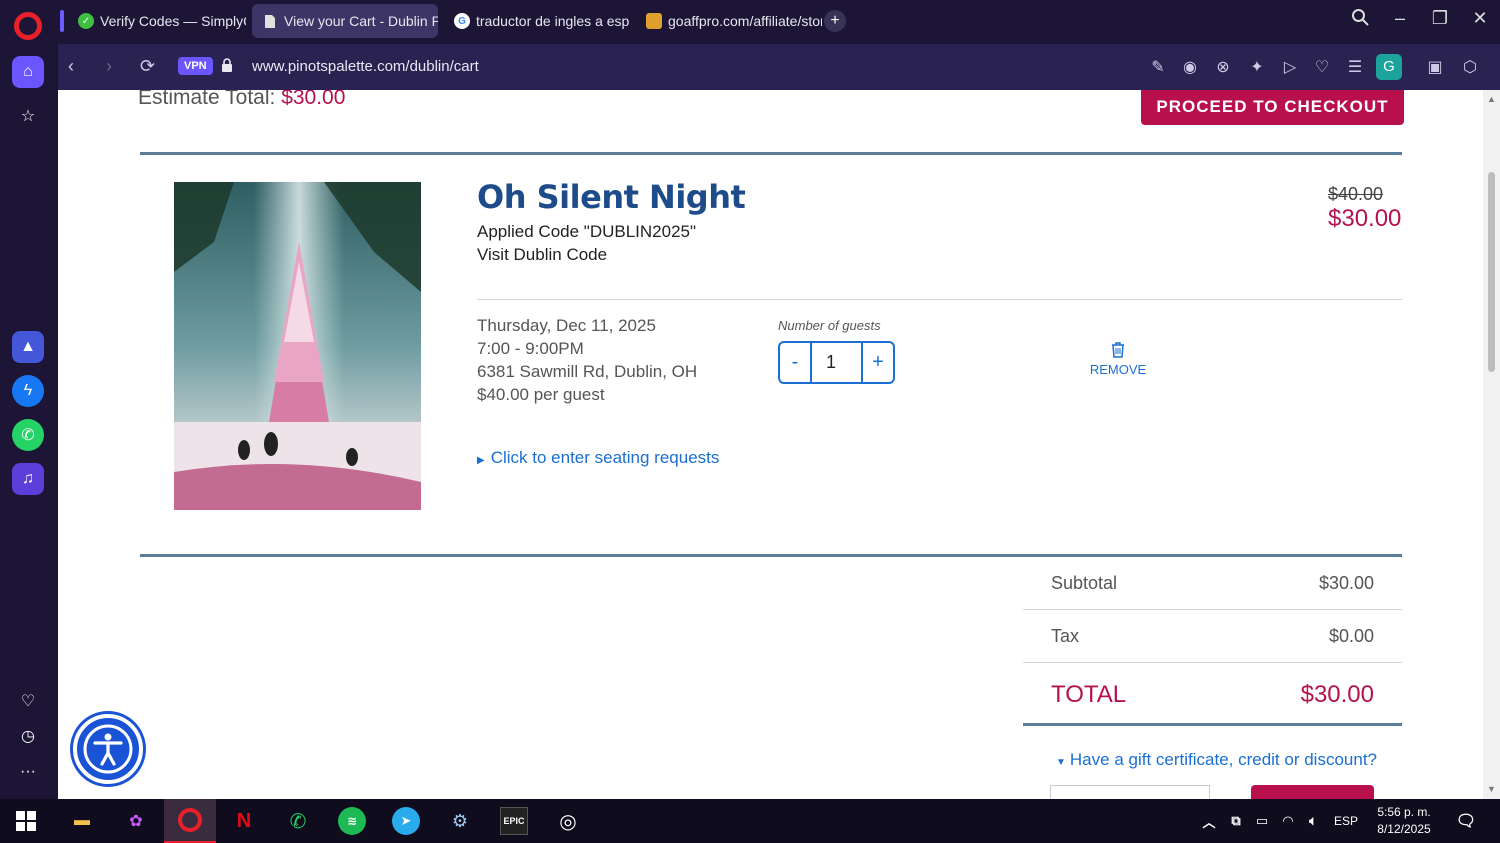 This screenshot has height=843, width=1500. What do you see at coordinates (227, 65) in the screenshot?
I see `lock-icon` at bounding box center [227, 65].